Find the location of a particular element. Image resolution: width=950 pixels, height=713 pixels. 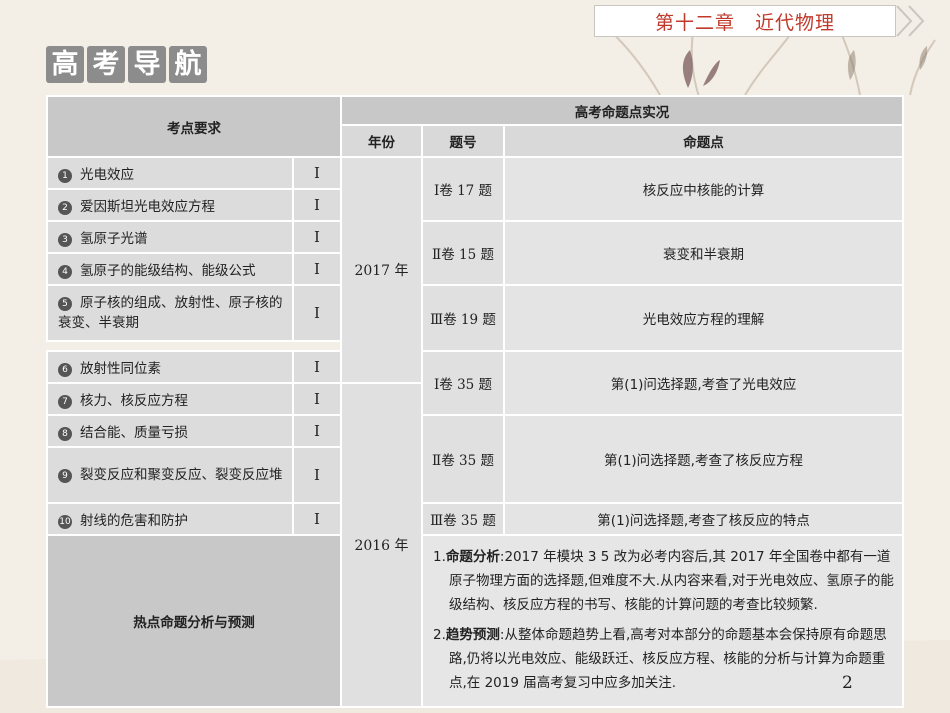

requirement-item: 2 爱因斯坦光电效应方程 is located at coordinates (170, 205).